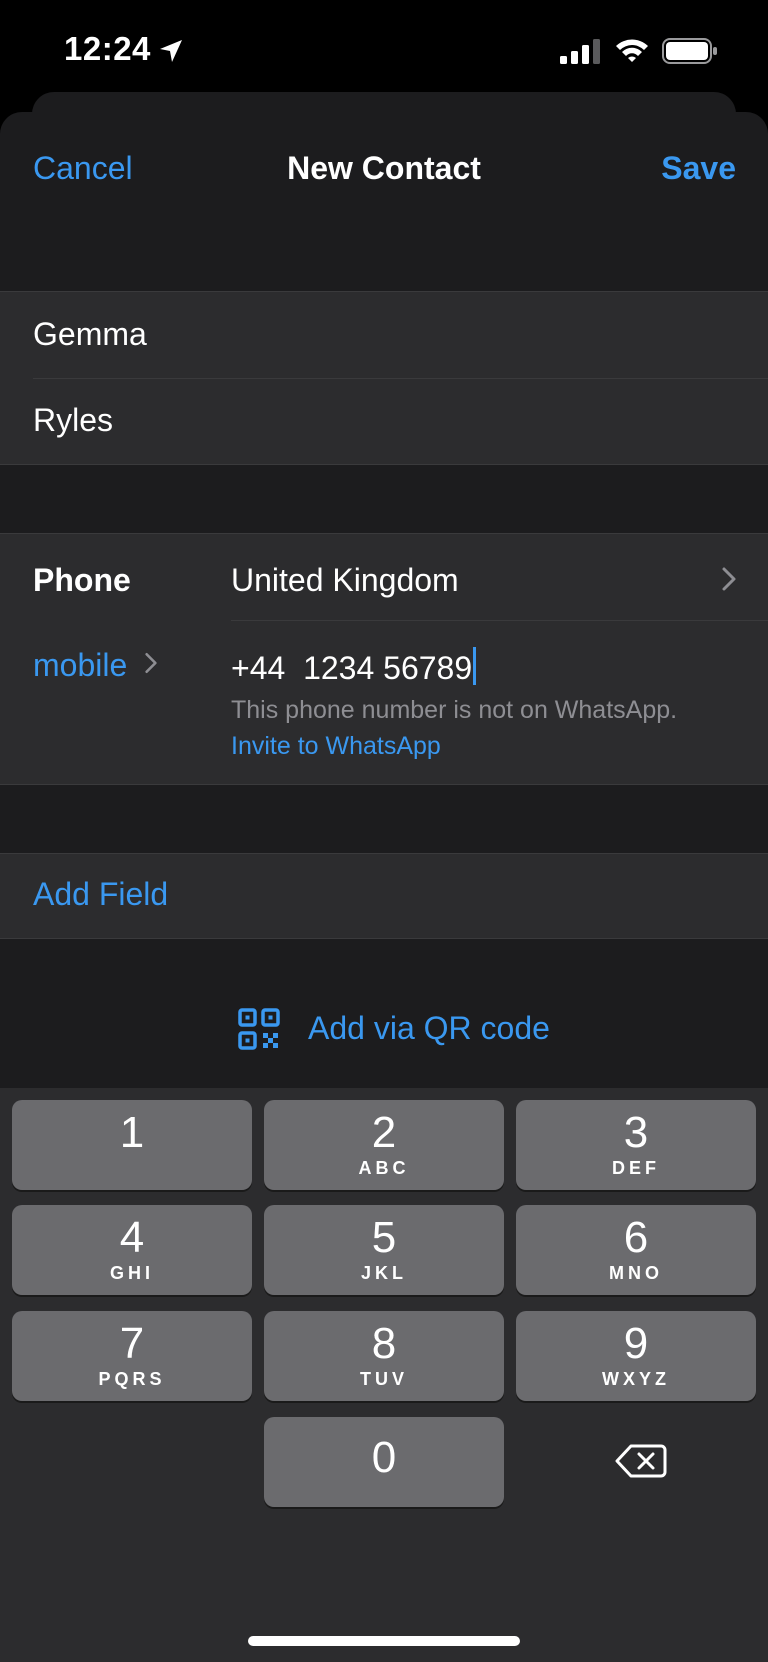 This screenshot has height=1662, width=768. I want to click on text-caret, so click(475, 666).